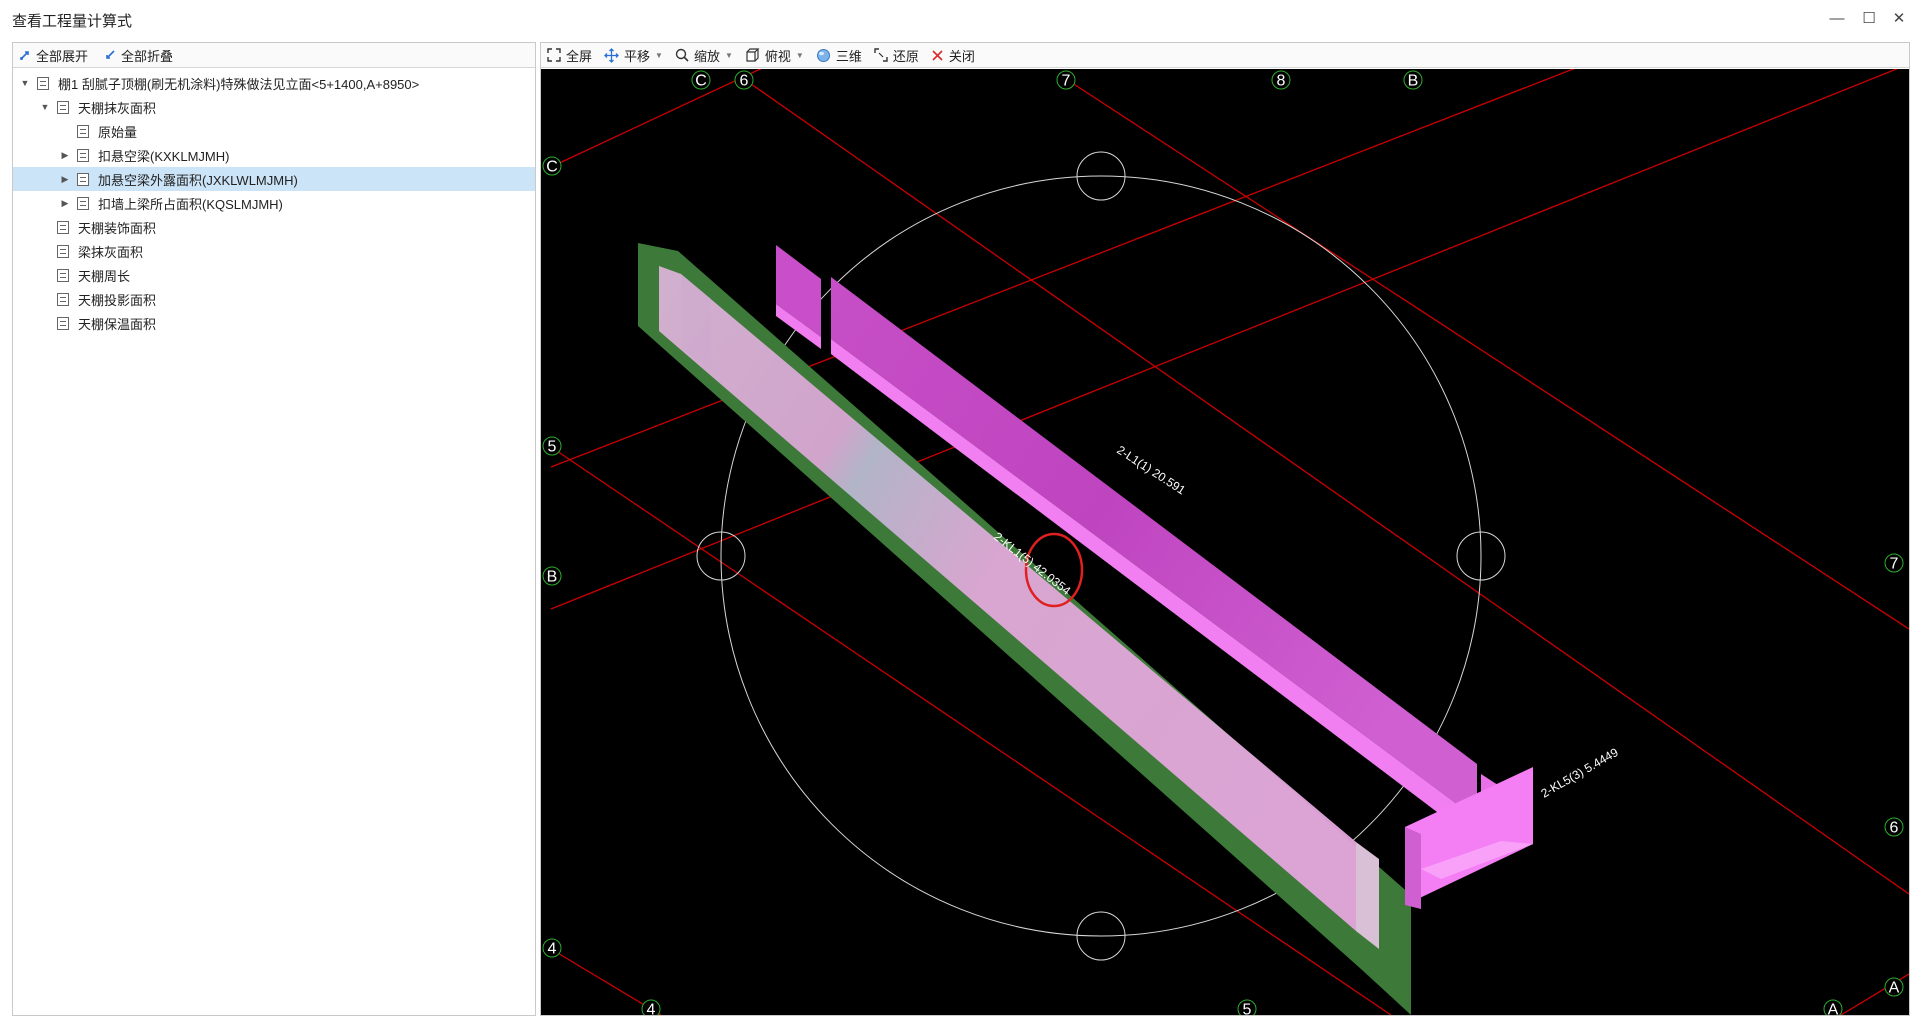 Image resolution: width=1916 pixels, height=1016 pixels. Describe the element at coordinates (569, 55) in the screenshot. I see `fullscreen-button: 全屏` at that location.